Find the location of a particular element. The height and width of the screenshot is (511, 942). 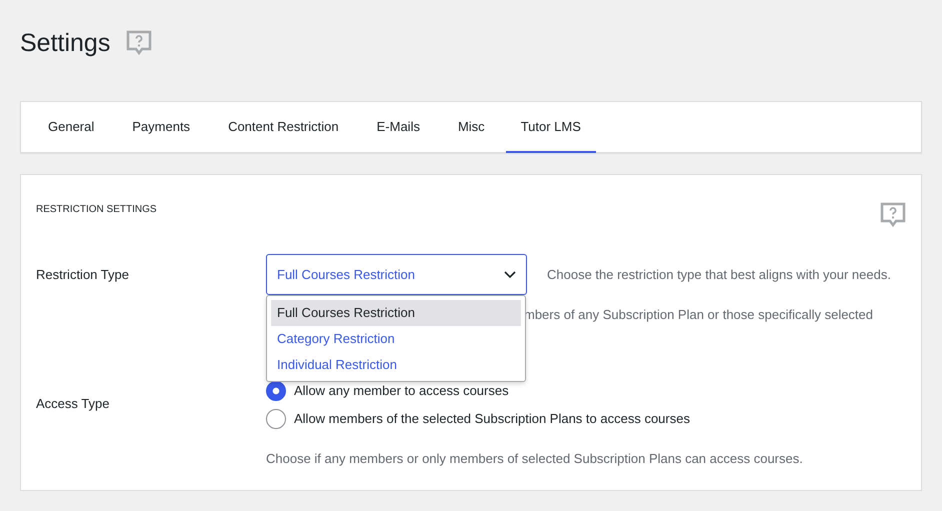

radio-label: Allow members of the selected Subscription Plans to access courses is located at coordinates (492, 419).